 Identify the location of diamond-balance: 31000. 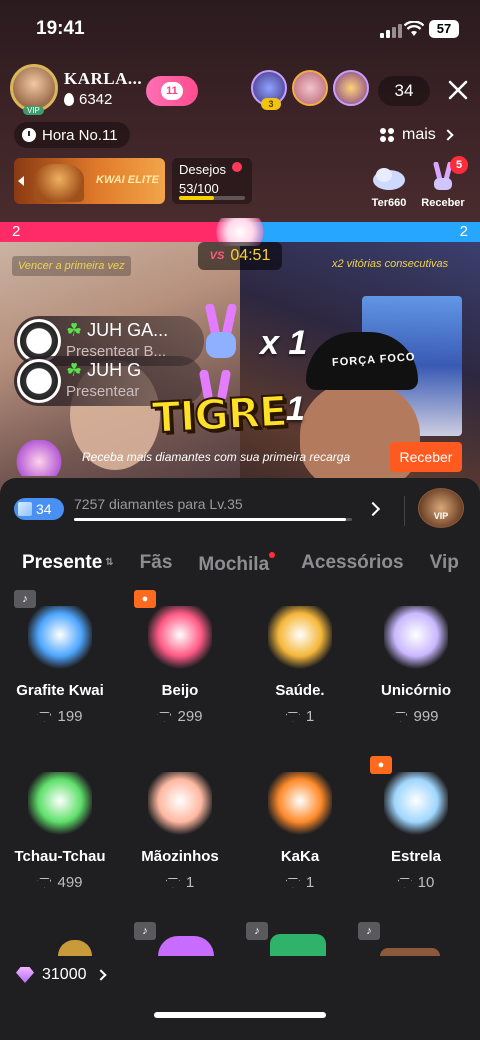
(61, 975).